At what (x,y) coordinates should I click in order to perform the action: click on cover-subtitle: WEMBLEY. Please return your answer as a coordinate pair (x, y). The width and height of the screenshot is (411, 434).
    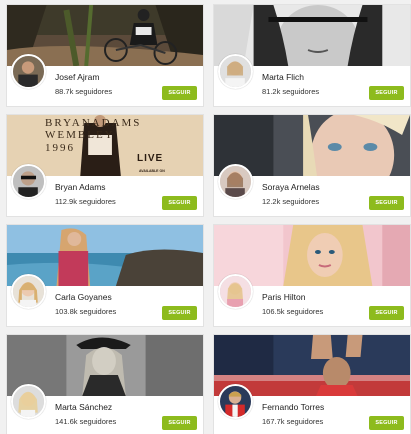
    Looking at the image, I should click on (80, 135).